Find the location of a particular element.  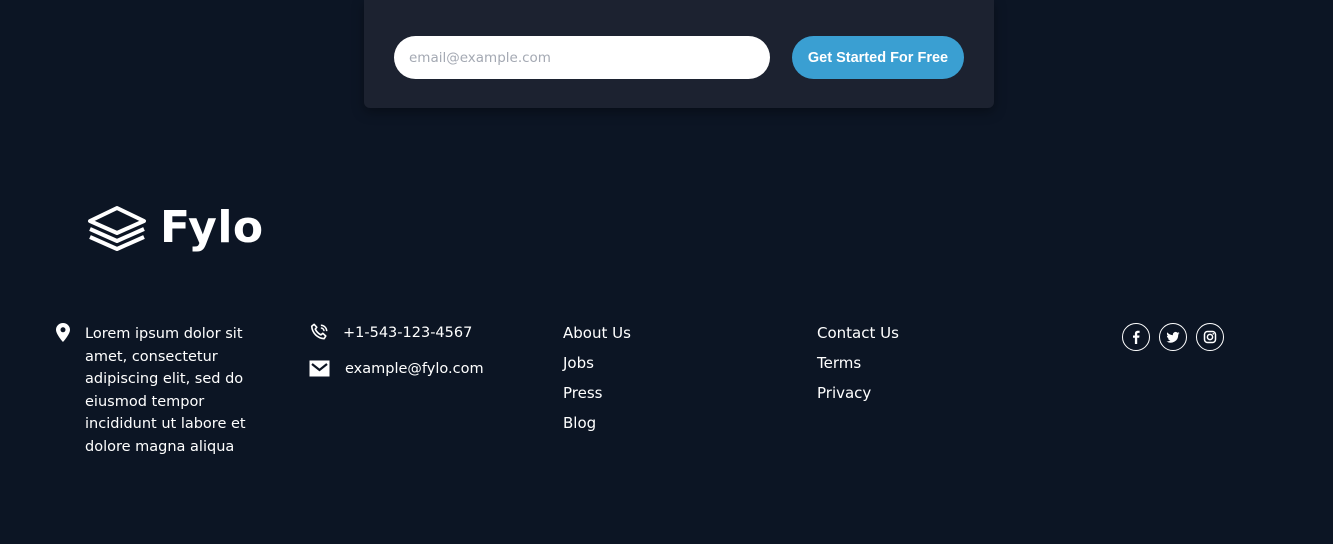

facebook-button is located at coordinates (1136, 337).